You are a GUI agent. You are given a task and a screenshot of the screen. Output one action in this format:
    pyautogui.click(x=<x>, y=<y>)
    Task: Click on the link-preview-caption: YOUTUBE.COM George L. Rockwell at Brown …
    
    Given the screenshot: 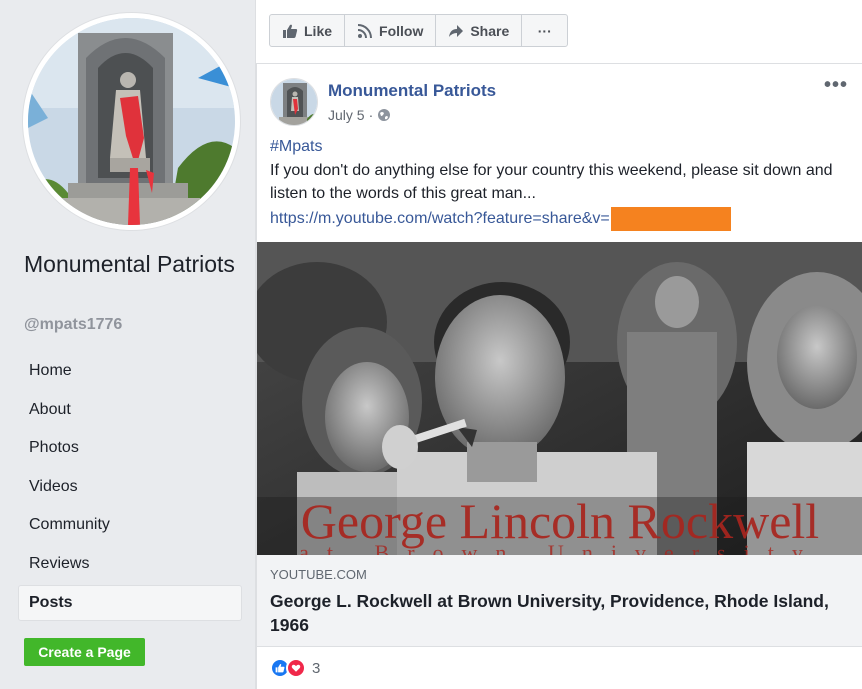 What is the action you would take?
    pyautogui.click(x=559, y=601)
    